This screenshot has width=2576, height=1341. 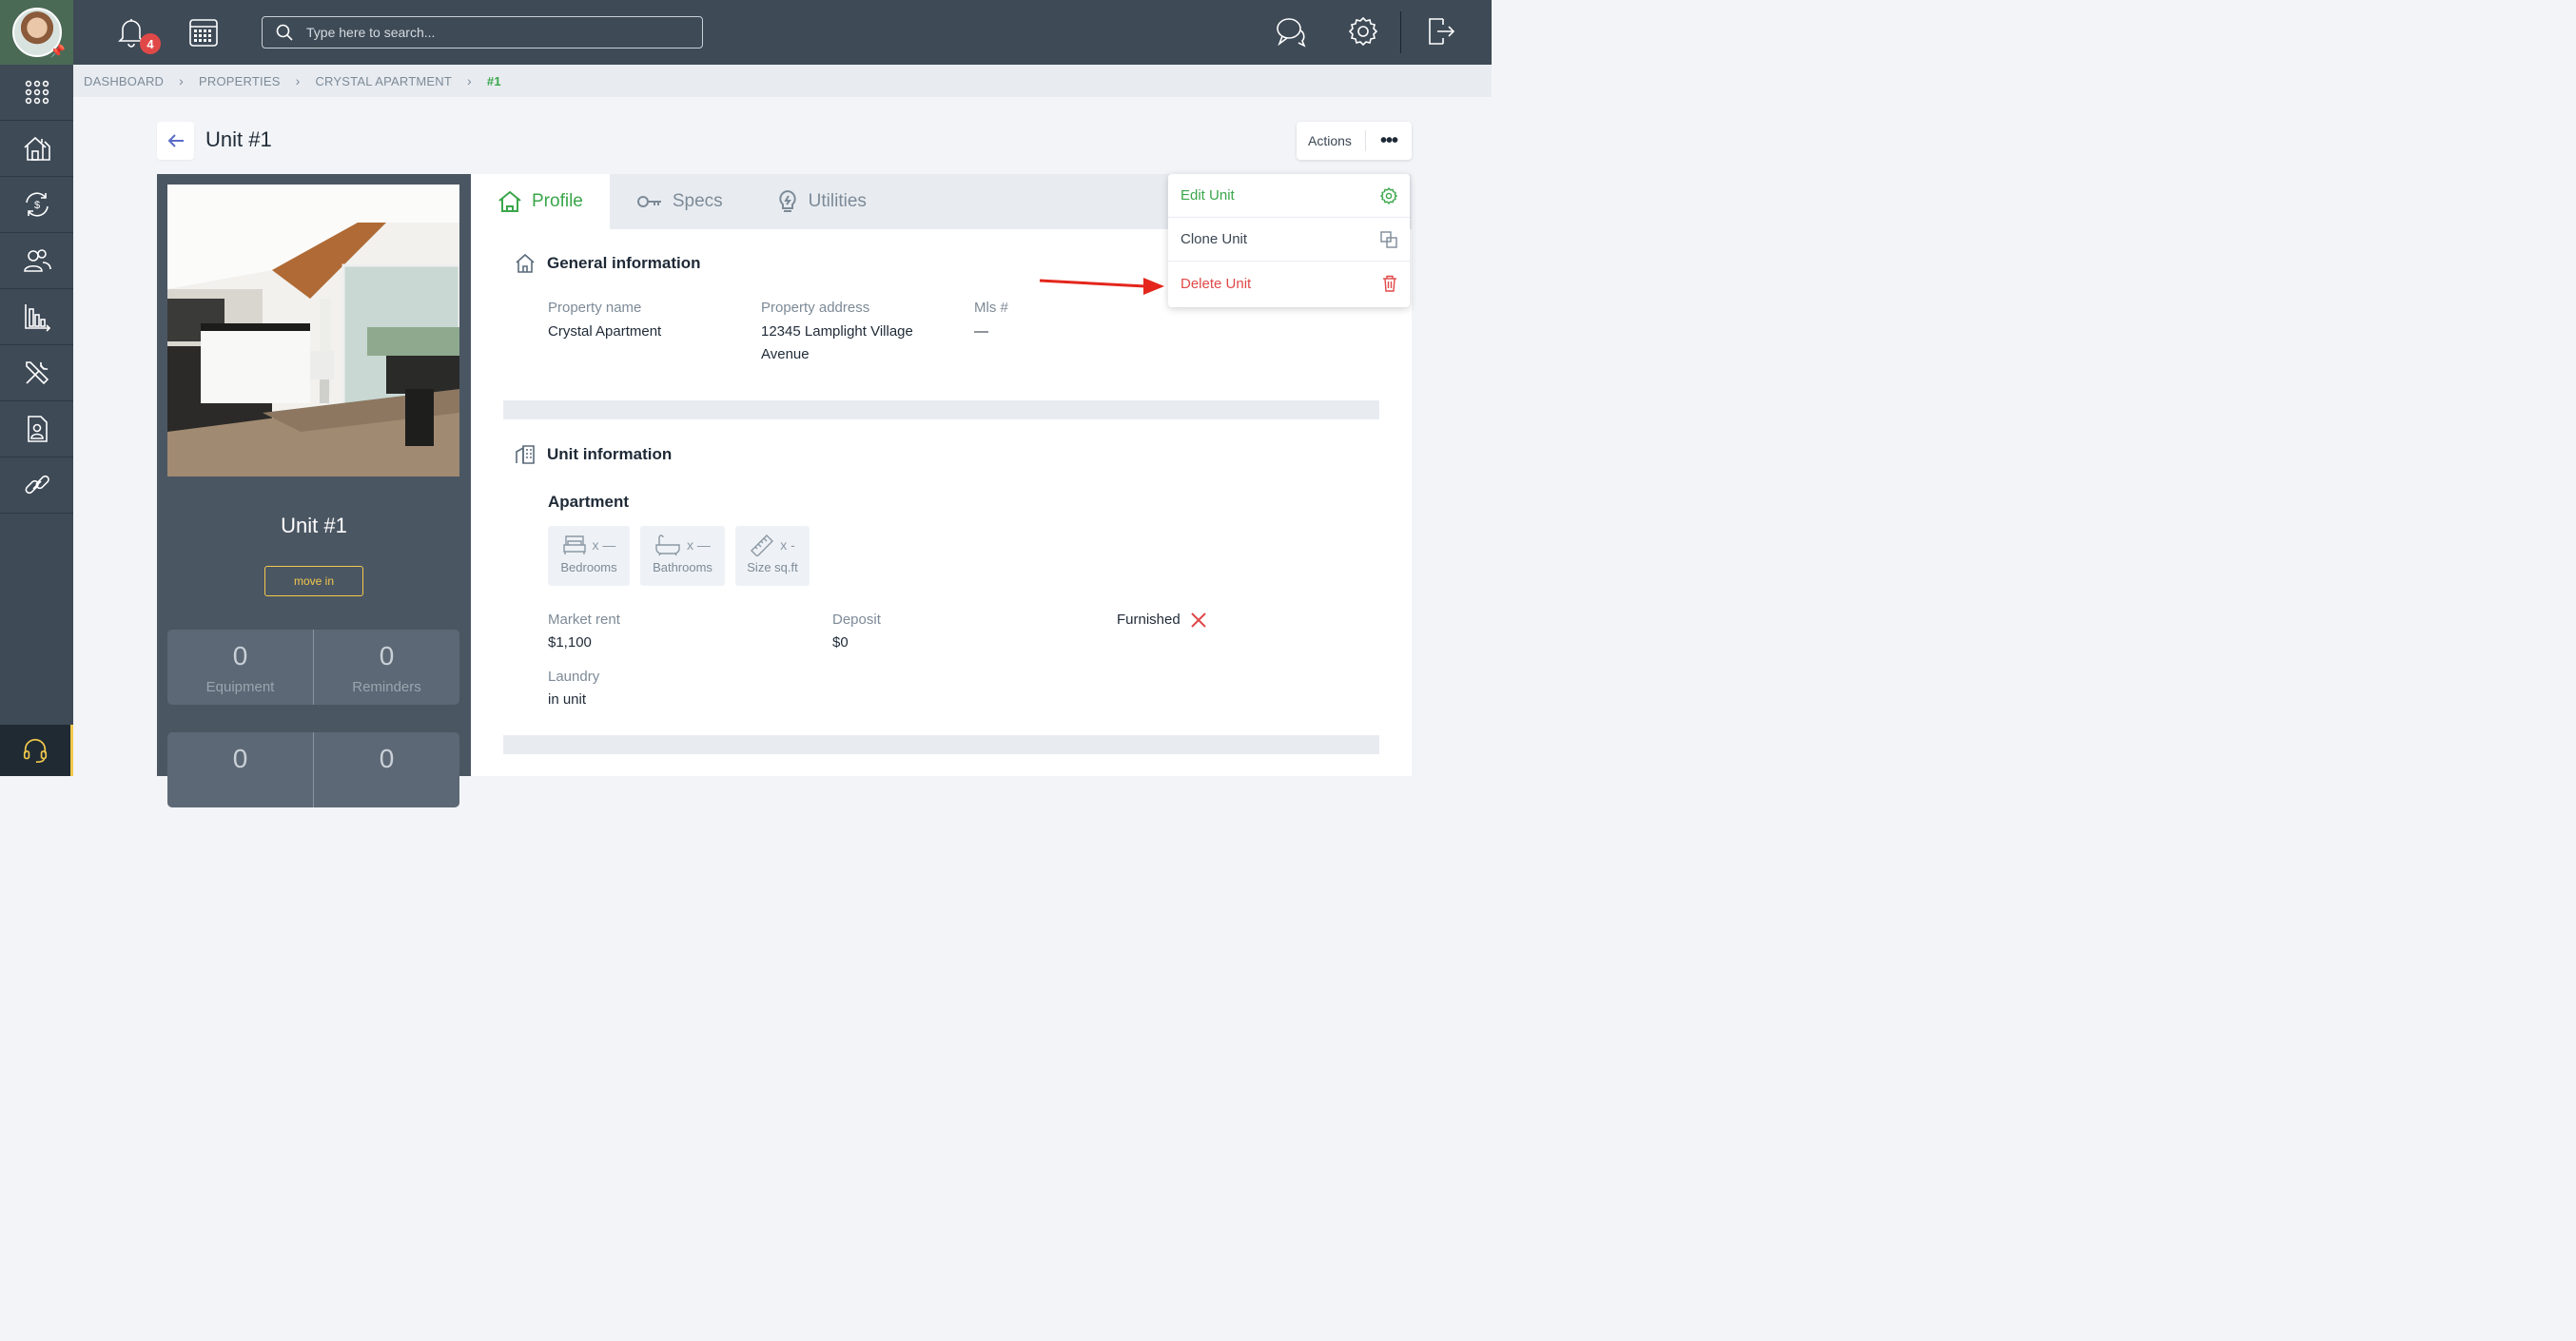 I want to click on stats-row-2: 0 0, so click(x=313, y=769).